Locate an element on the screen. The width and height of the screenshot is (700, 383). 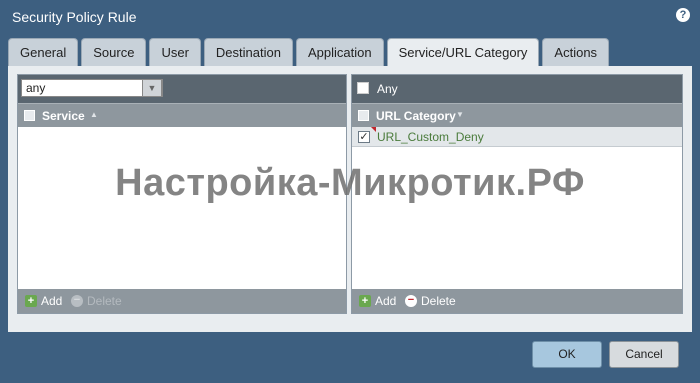
url-add-button: + Add is located at coordinates (377, 301).